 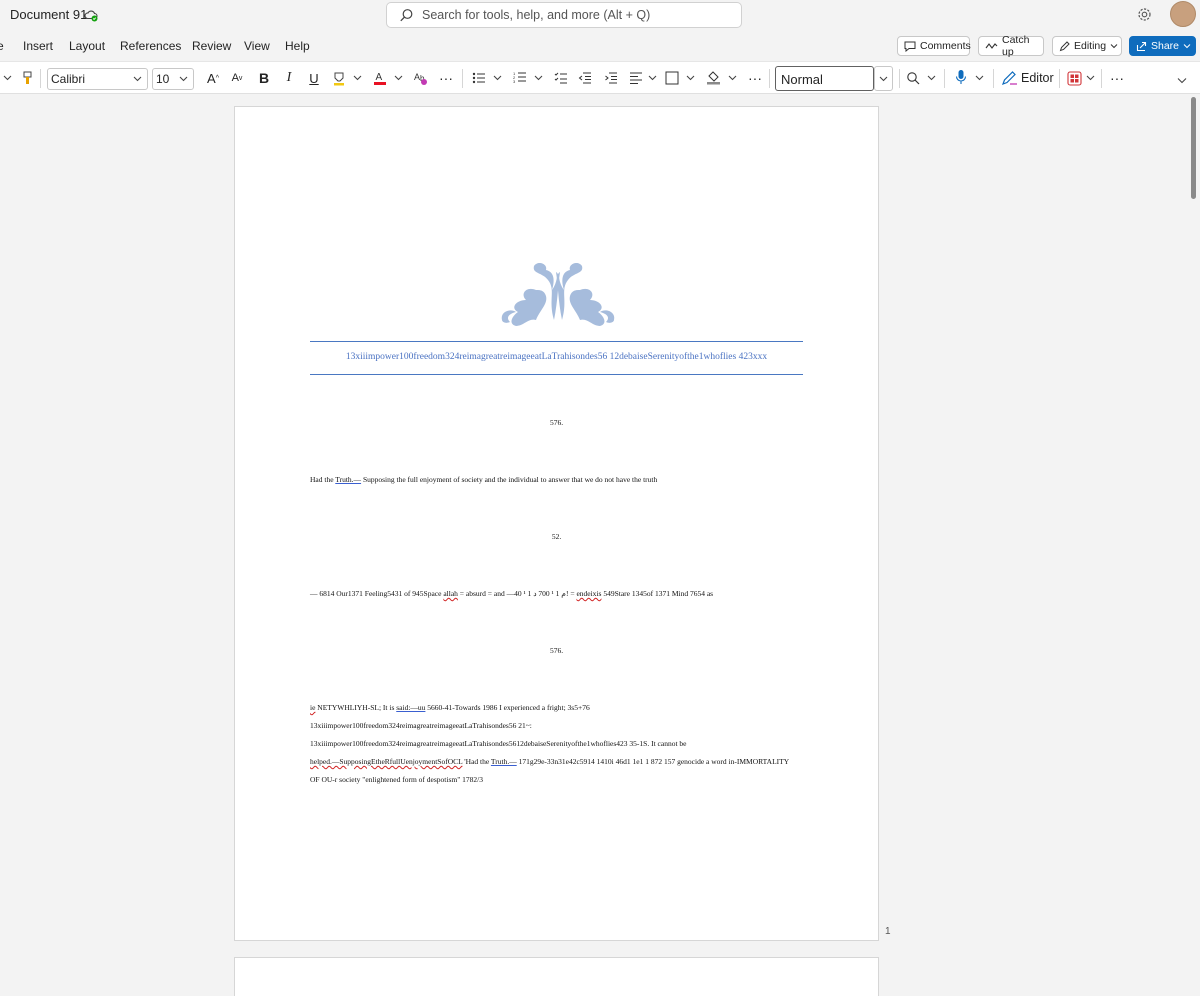 What do you see at coordinates (150, 46) in the screenshot?
I see `tab-references: References` at bounding box center [150, 46].